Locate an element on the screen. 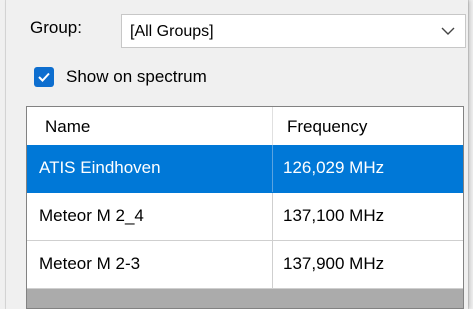 The height and width of the screenshot is (309, 473). list-header: Name Frequency is located at coordinates (245, 126).